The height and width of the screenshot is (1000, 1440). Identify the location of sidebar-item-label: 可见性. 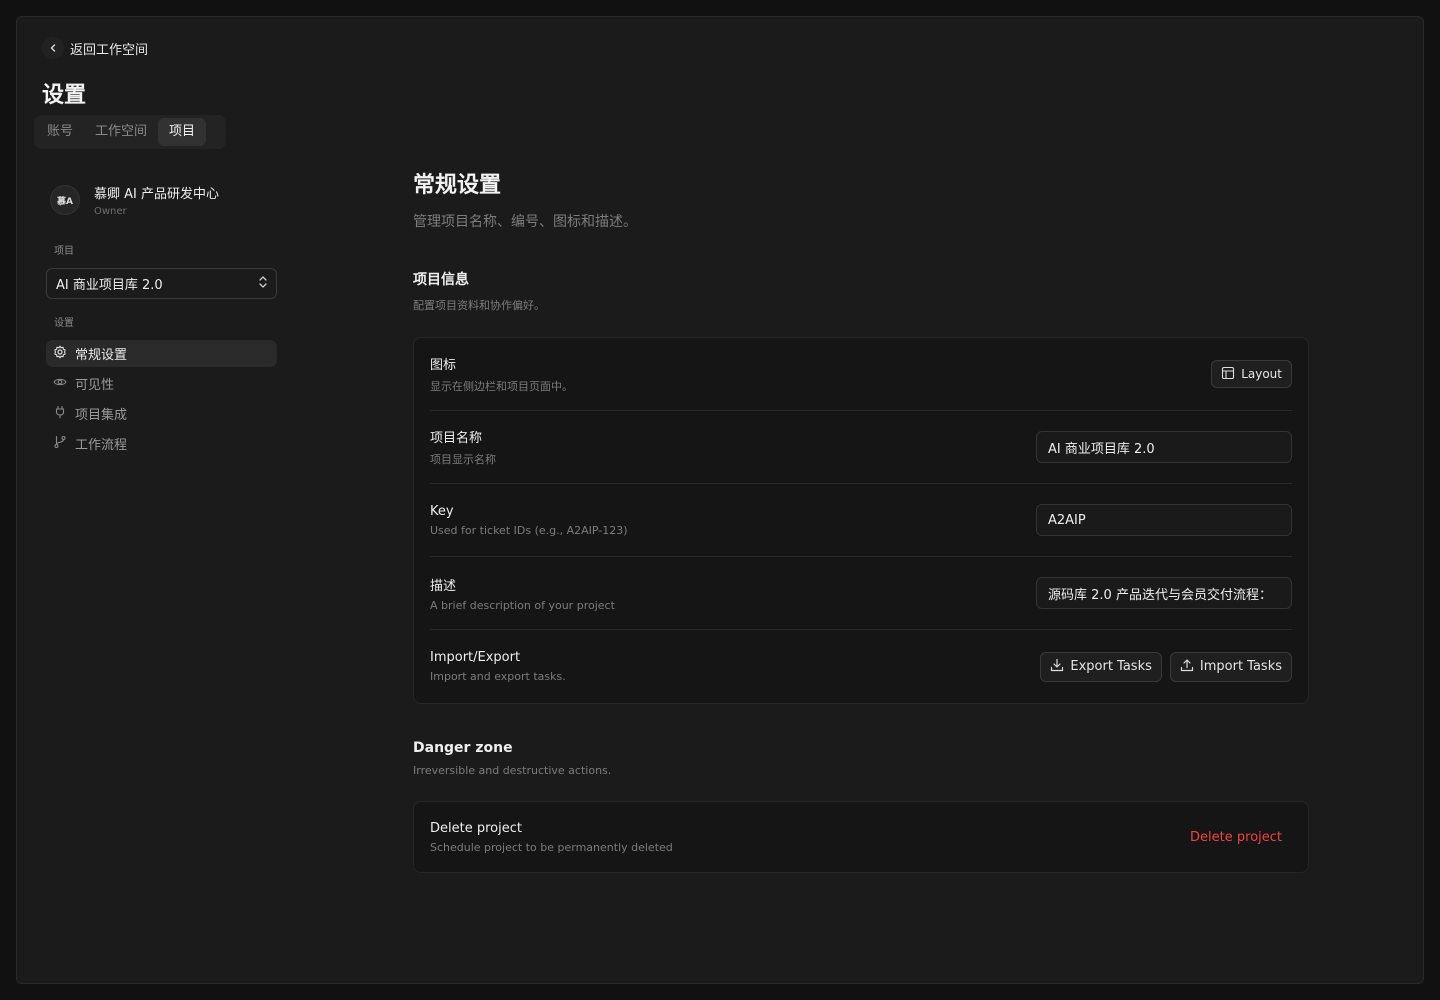
(95, 385).